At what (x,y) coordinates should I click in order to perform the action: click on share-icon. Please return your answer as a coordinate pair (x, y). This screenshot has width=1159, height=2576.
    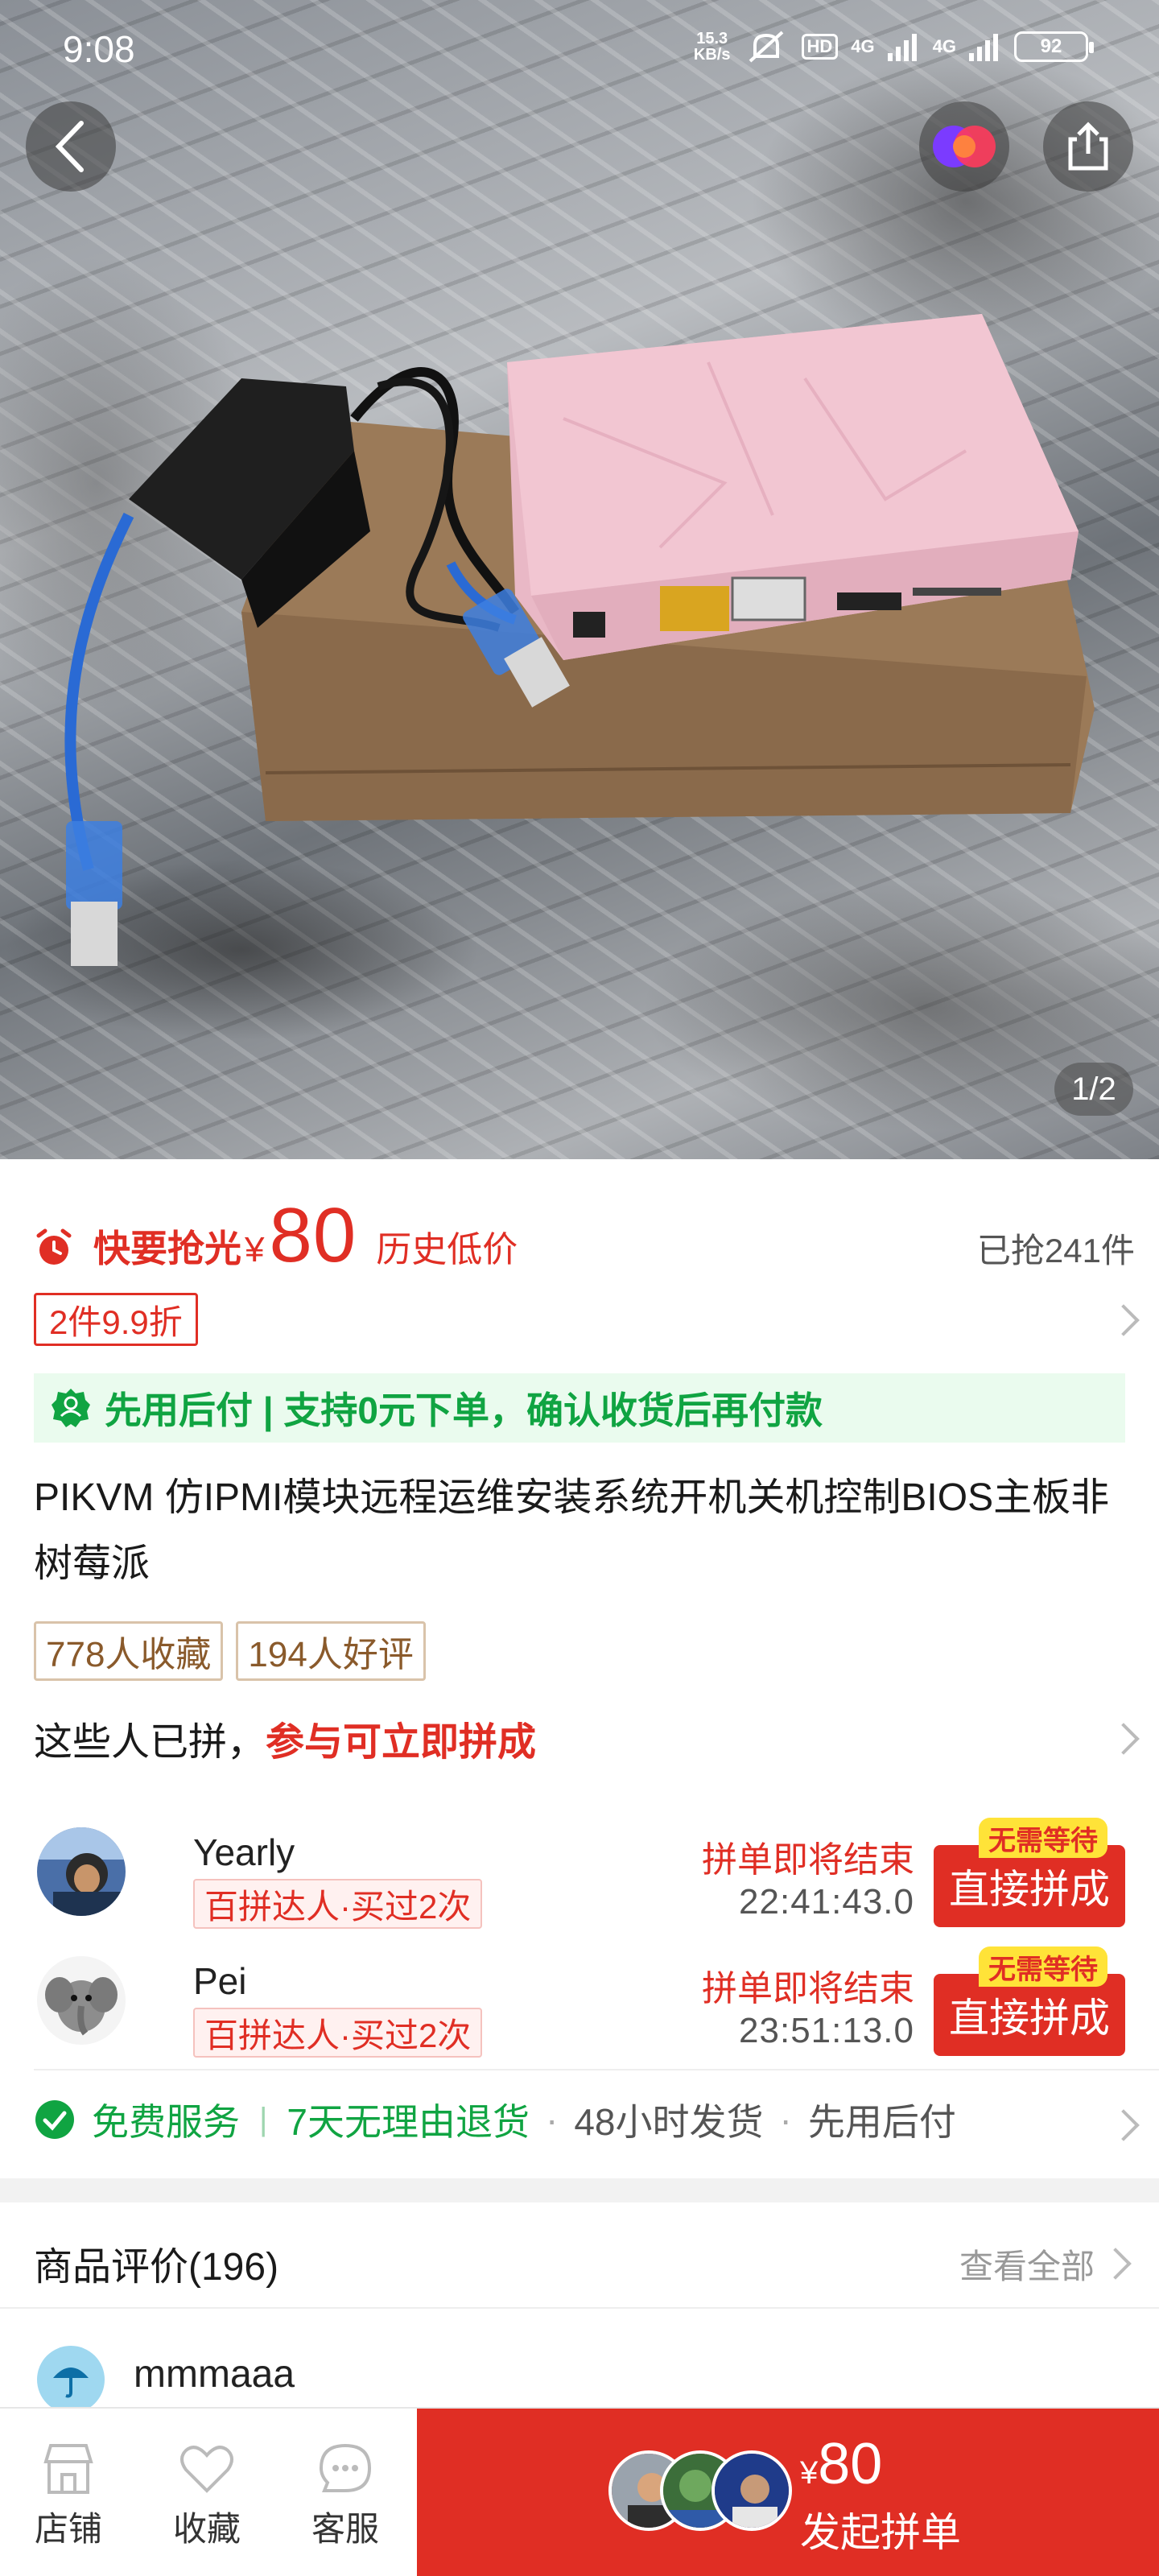
    Looking at the image, I should click on (1088, 146).